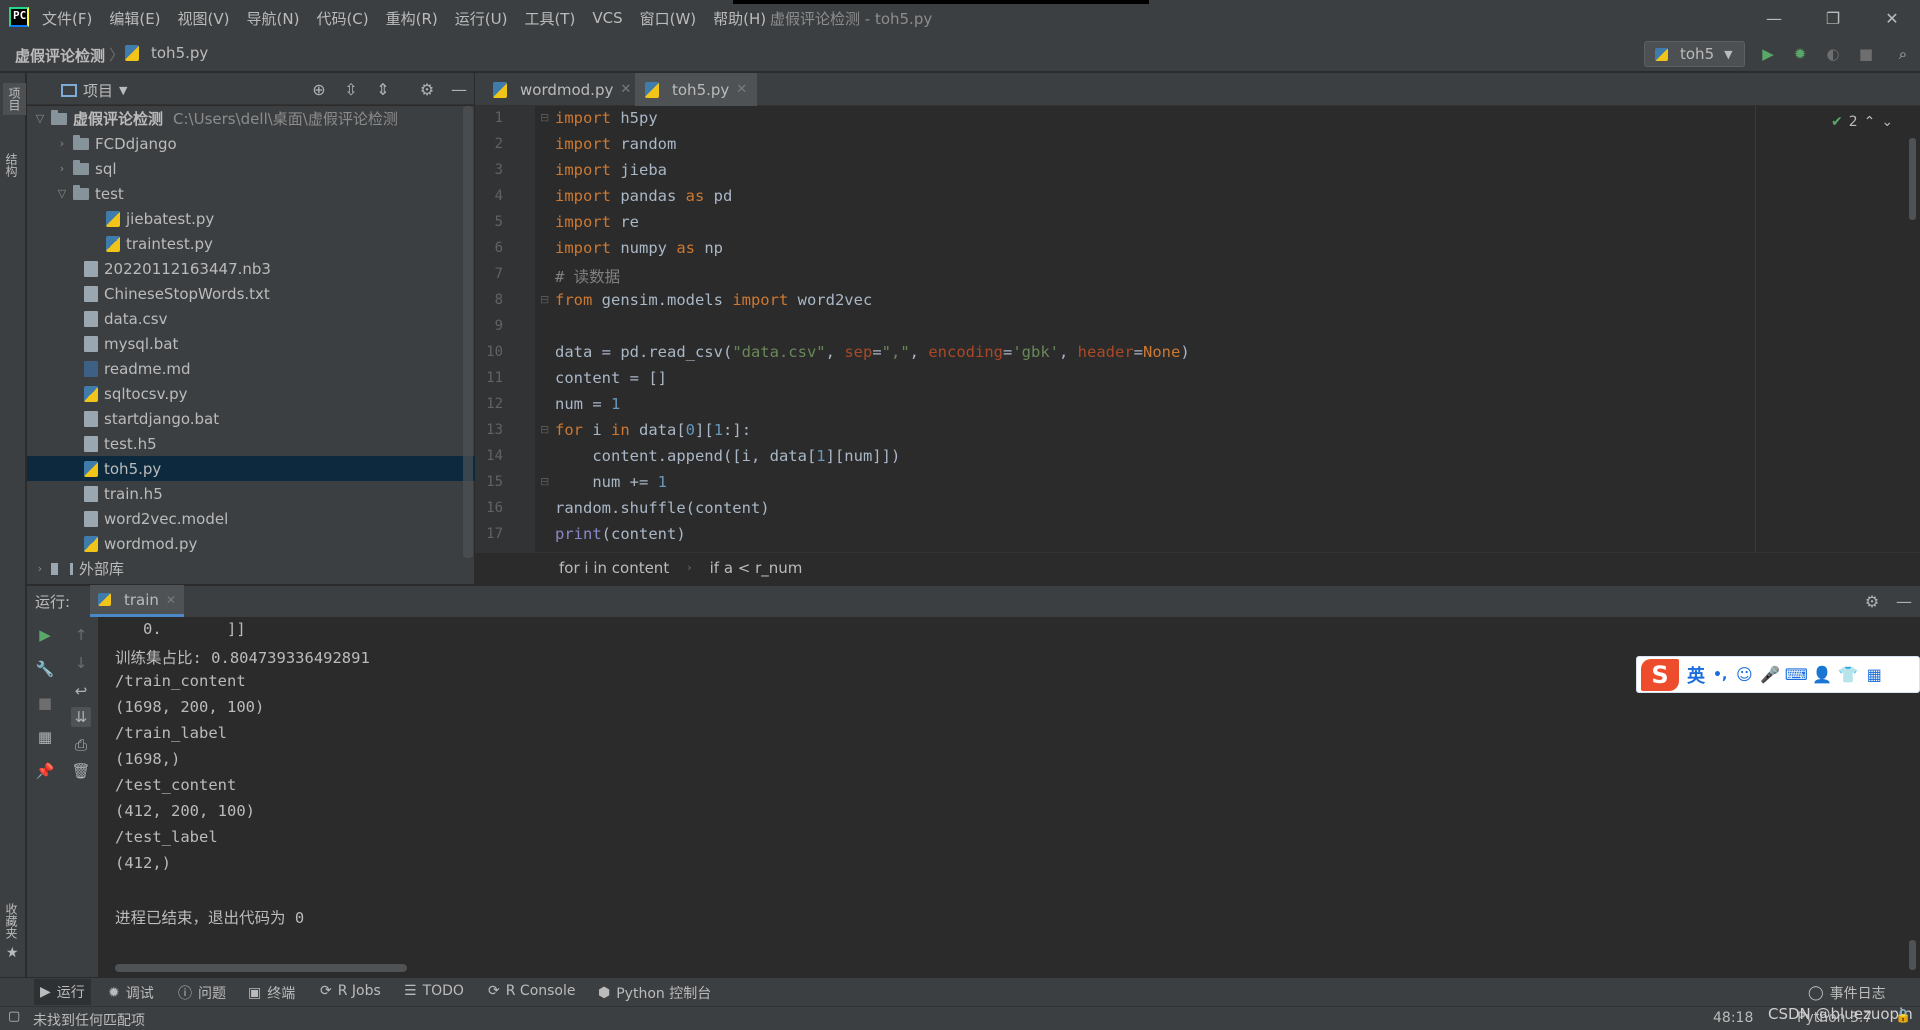 This screenshot has height=1030, width=1920. Describe the element at coordinates (1848, 674) in the screenshot. I see `skin-icon: 👕` at that location.